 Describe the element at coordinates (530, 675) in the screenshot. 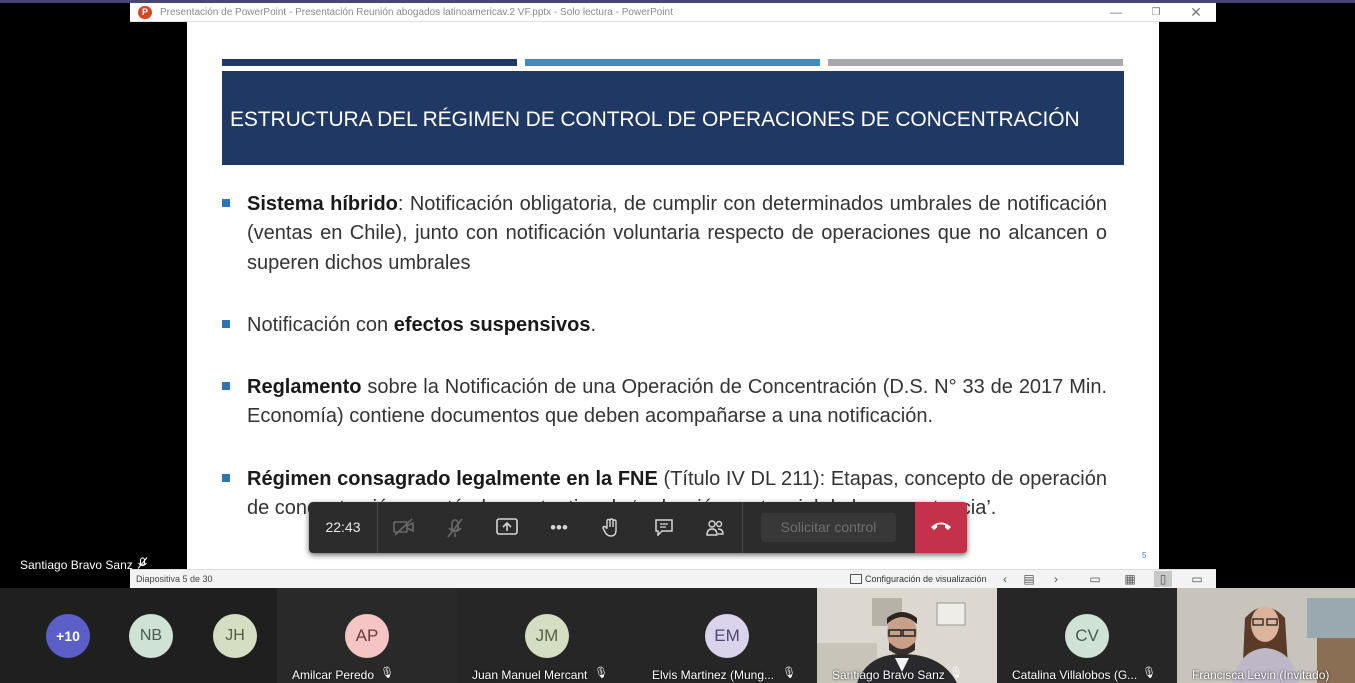

I see `participant-name: Juan Manuel Mercant` at that location.